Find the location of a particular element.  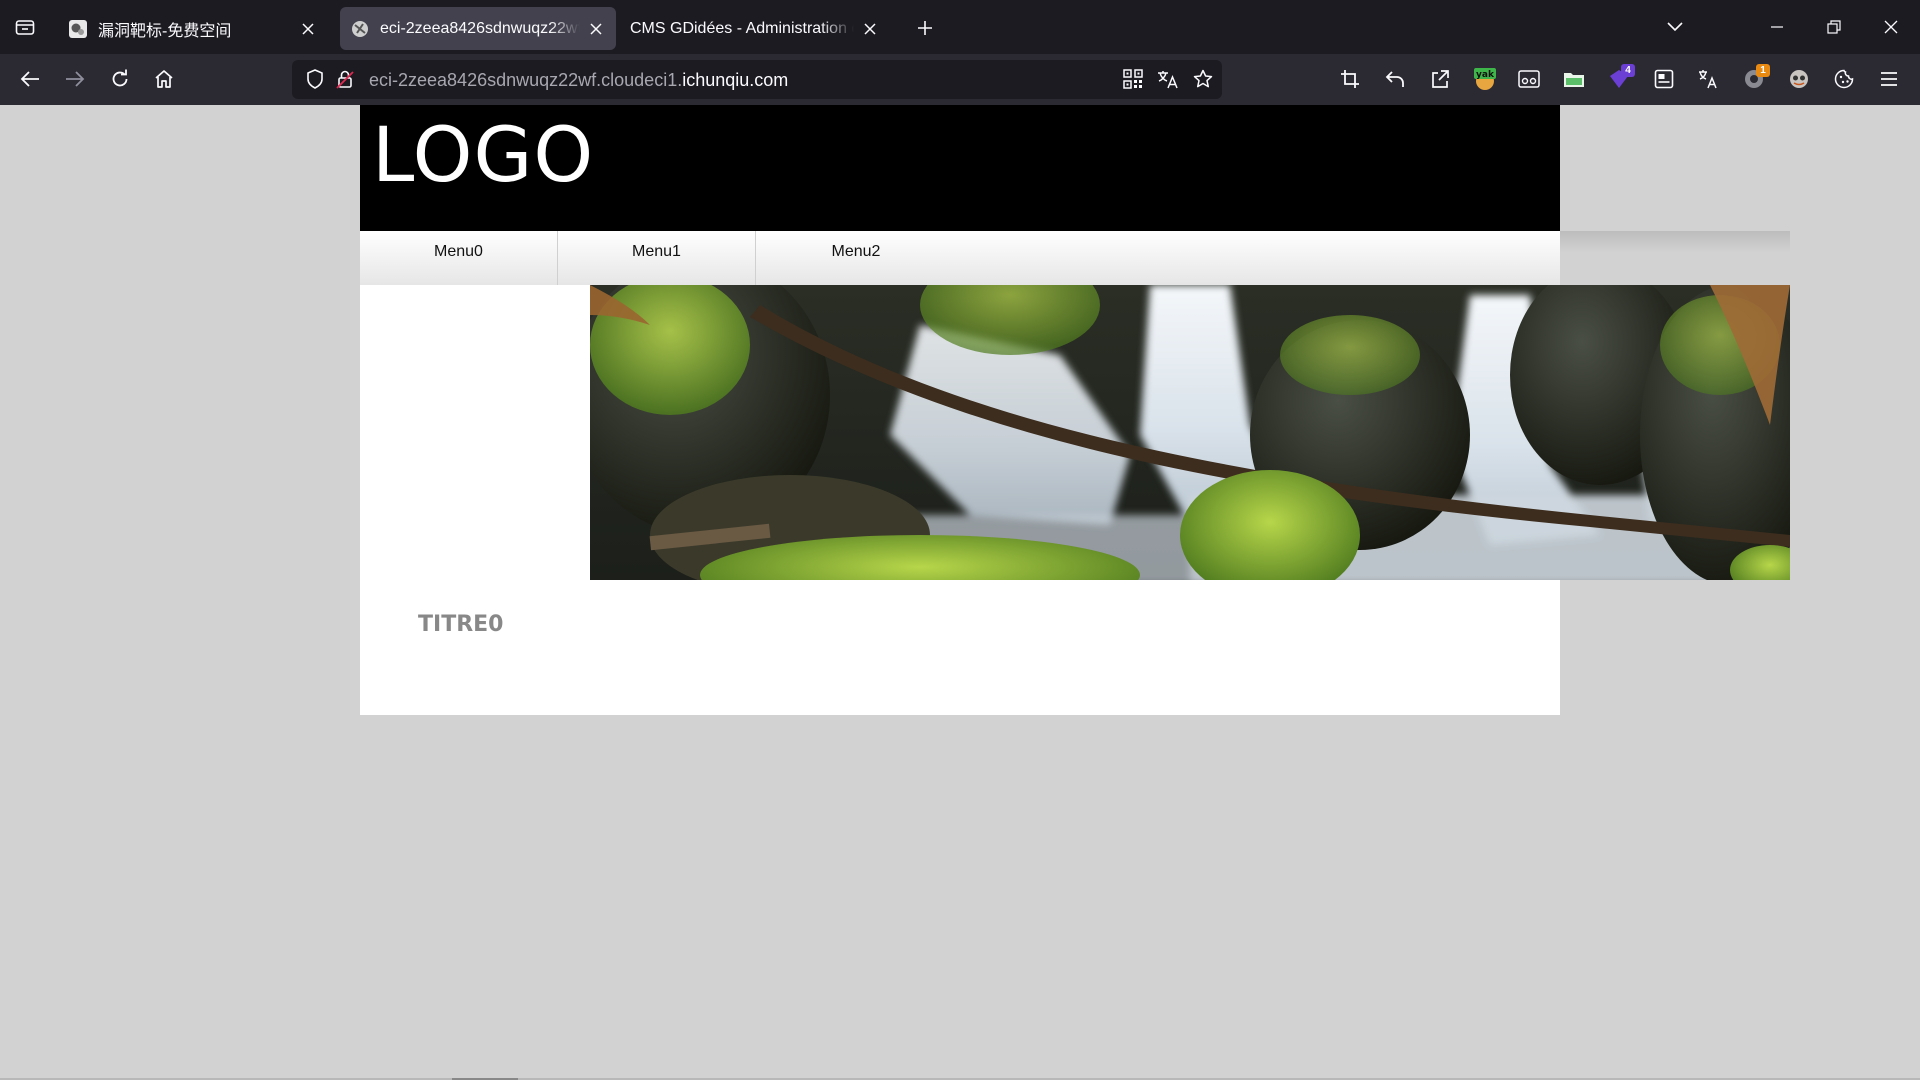

minimize-icon is located at coordinates (1777, 27).